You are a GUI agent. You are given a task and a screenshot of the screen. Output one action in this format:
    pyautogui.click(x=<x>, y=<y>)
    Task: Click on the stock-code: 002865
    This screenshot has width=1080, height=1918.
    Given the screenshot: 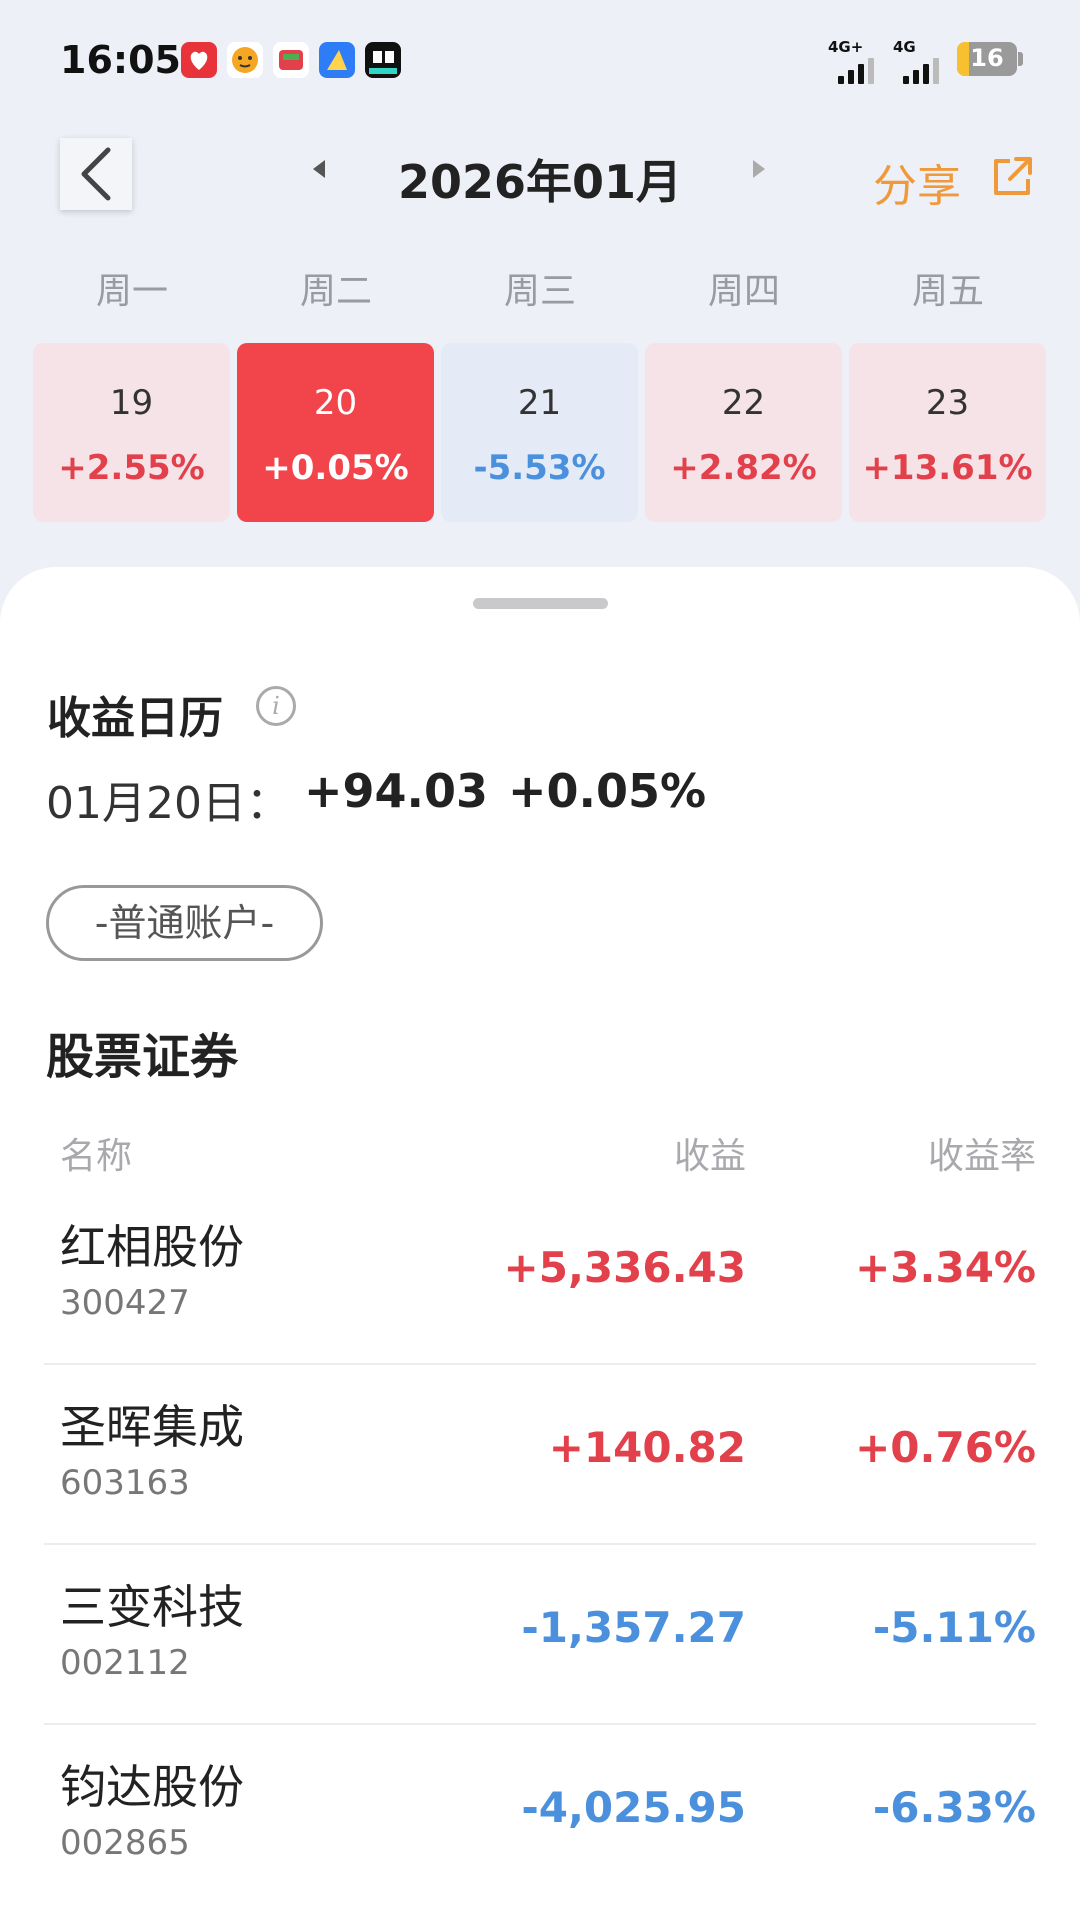 What is the action you would take?
    pyautogui.click(x=125, y=1843)
    